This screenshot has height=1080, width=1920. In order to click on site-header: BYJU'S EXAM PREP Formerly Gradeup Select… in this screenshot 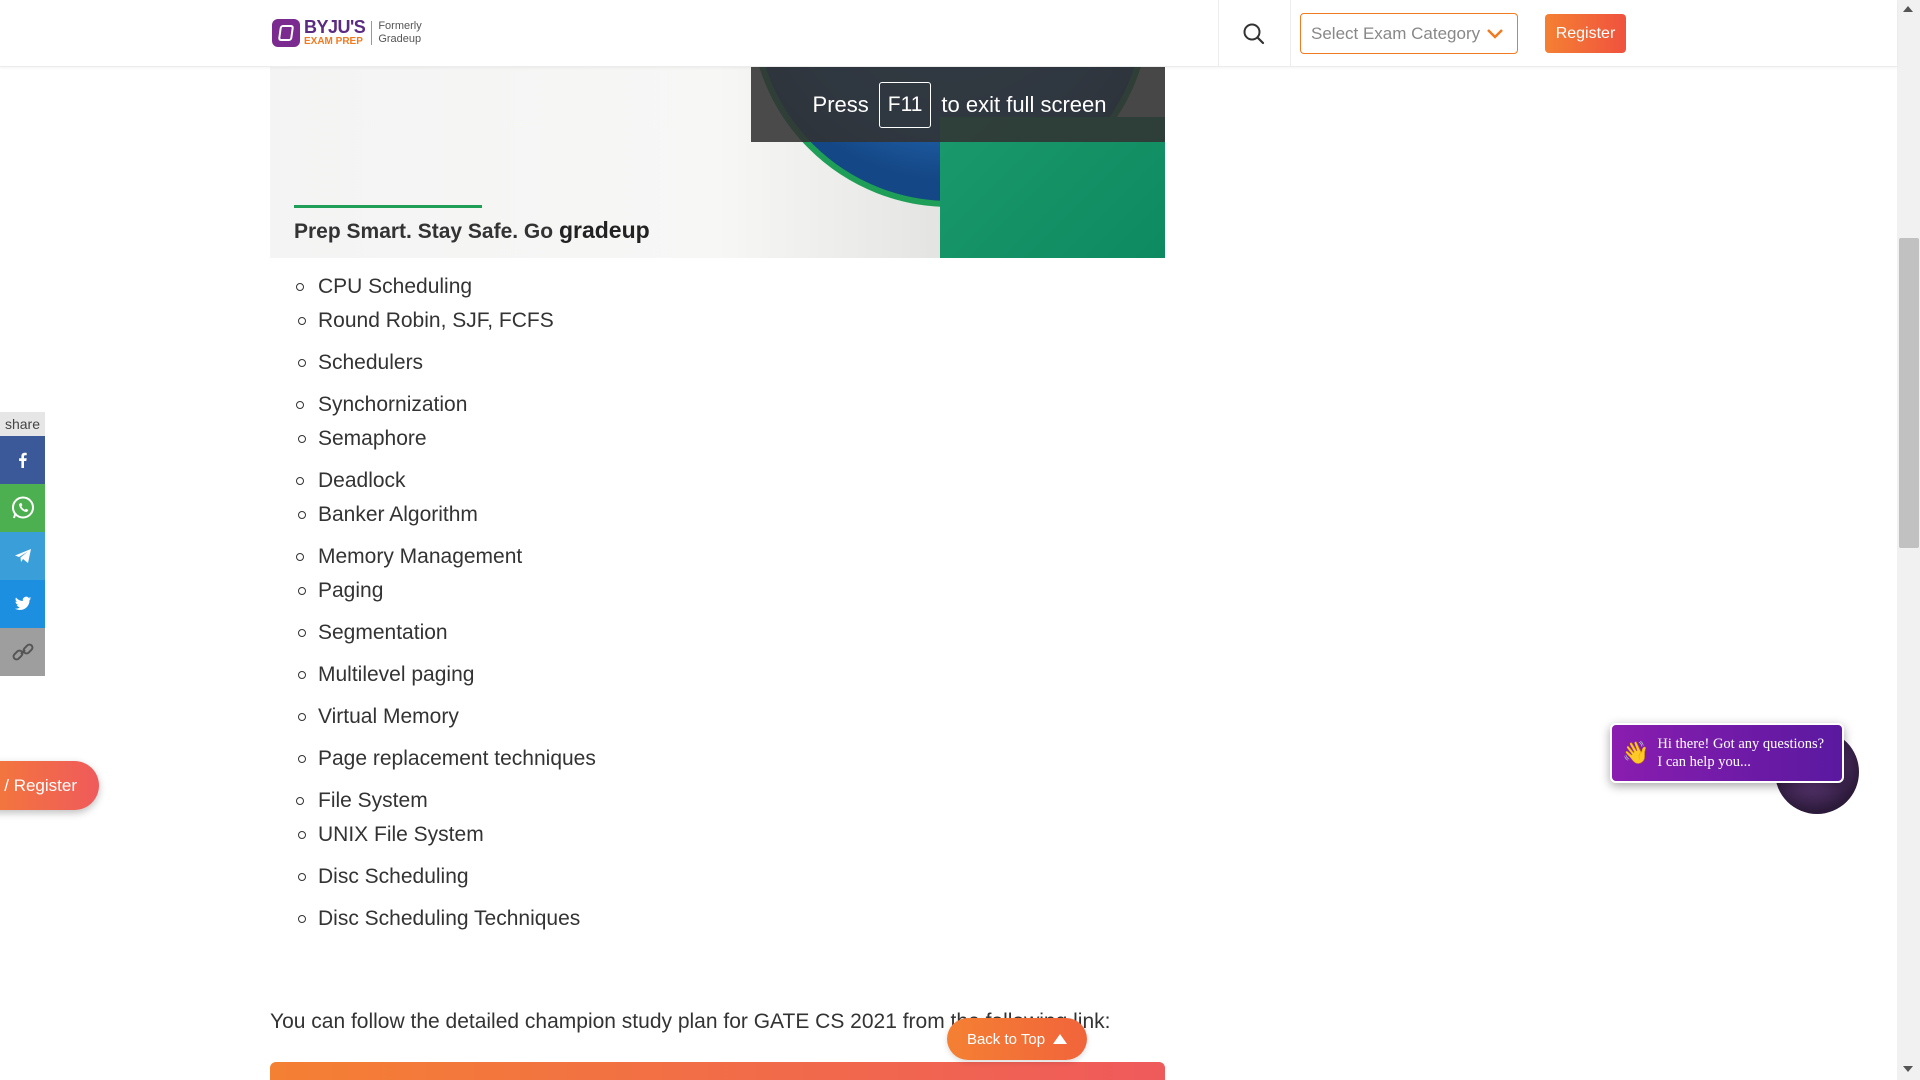, I will do `click(948, 33)`.